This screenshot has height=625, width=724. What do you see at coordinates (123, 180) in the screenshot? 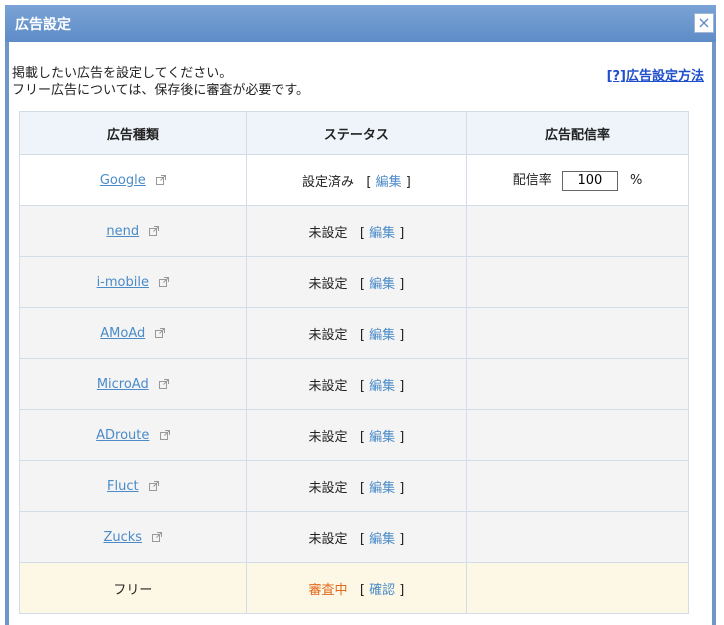
I see `ad-link-google: Google` at bounding box center [123, 180].